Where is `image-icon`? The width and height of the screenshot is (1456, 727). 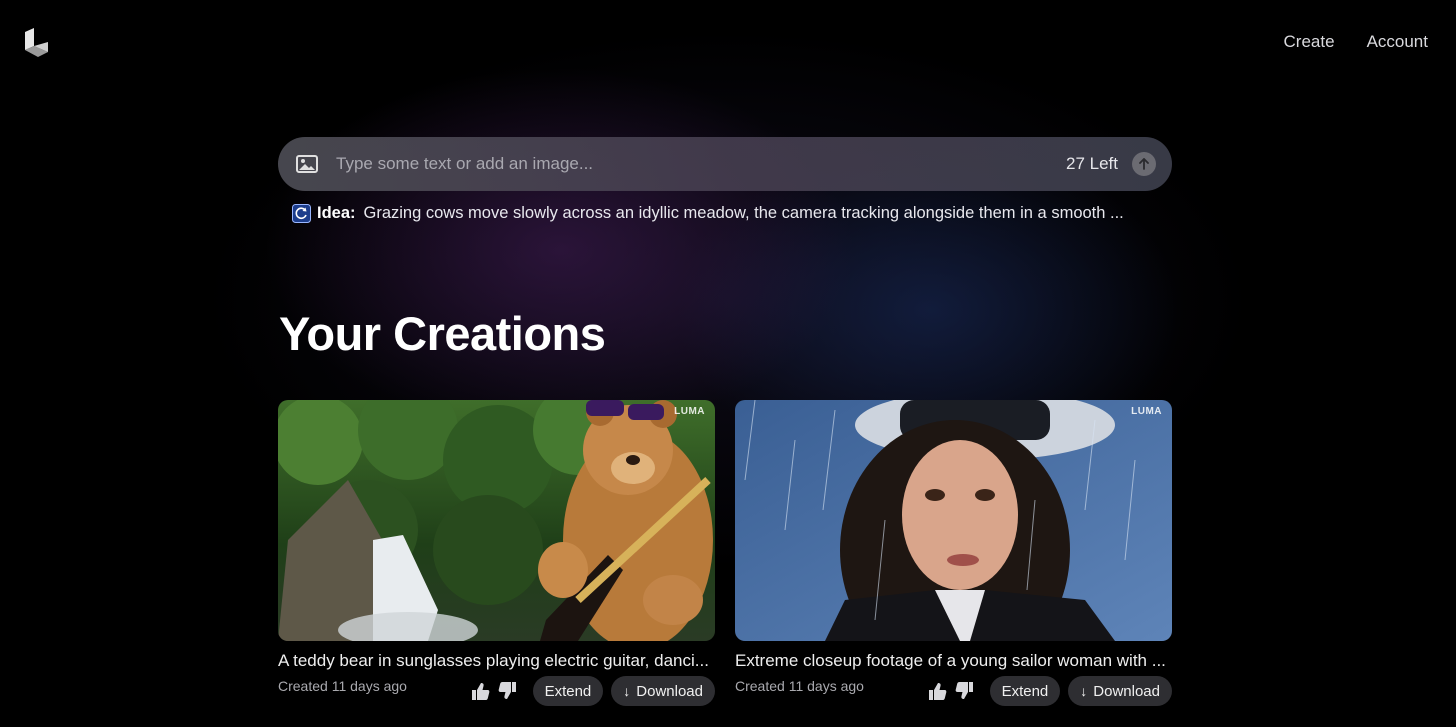 image-icon is located at coordinates (307, 164).